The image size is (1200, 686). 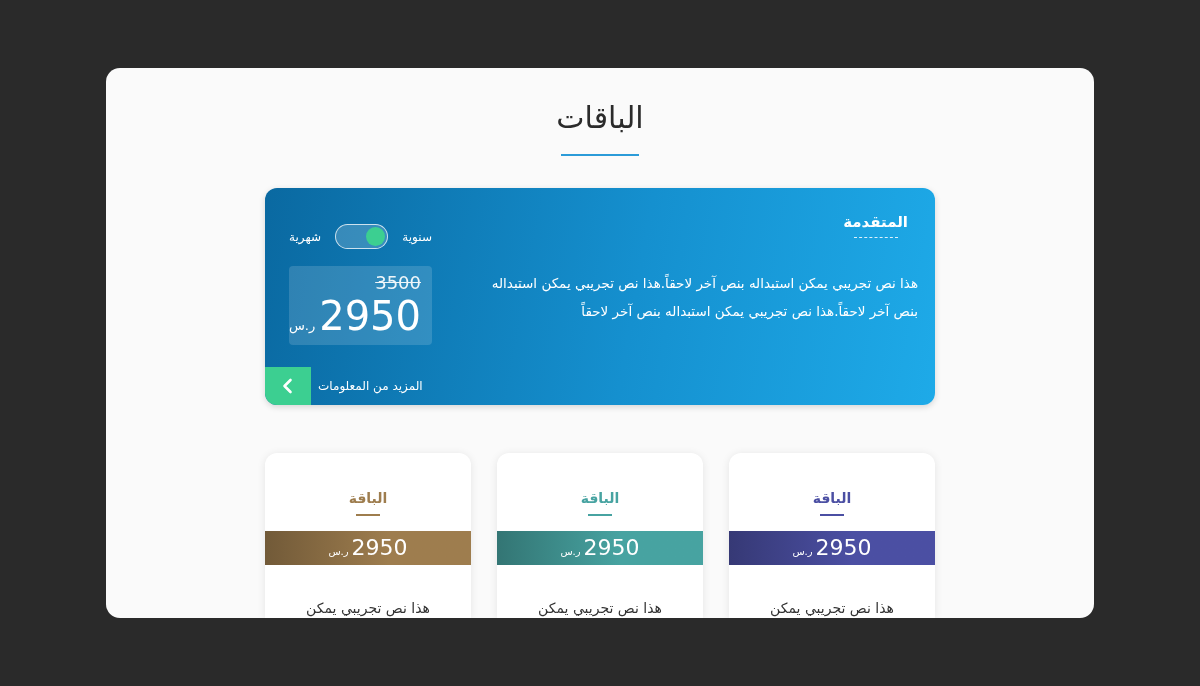 What do you see at coordinates (417, 236) in the screenshot?
I see `period-label: سنوية` at bounding box center [417, 236].